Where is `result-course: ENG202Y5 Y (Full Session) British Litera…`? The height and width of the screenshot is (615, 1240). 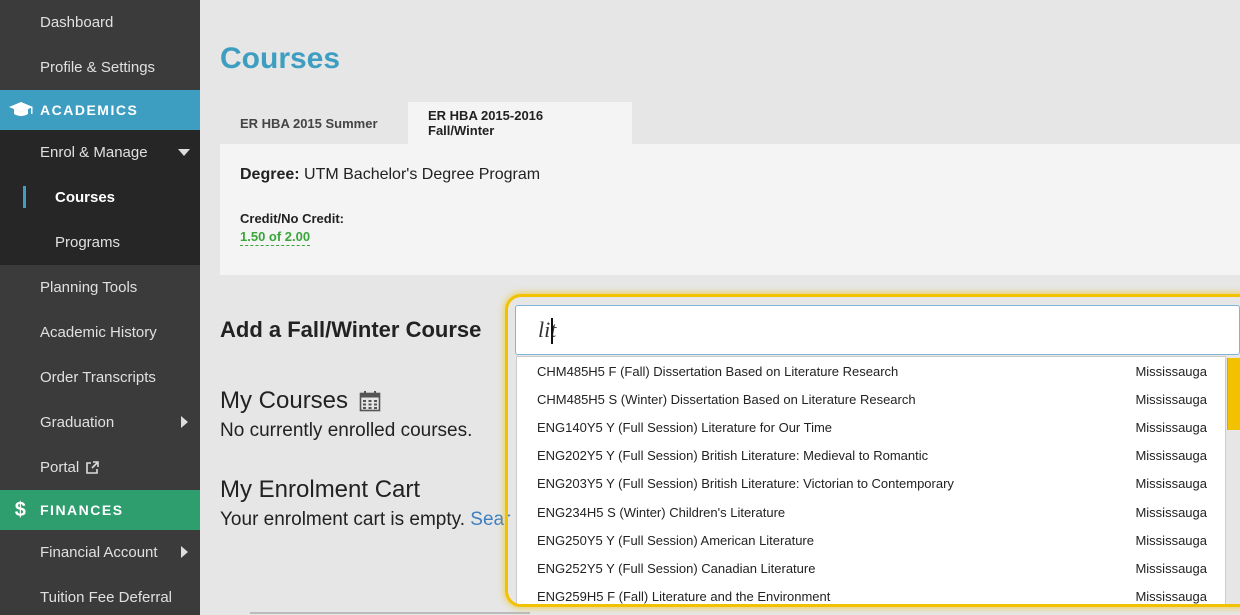
result-course: ENG202Y5 Y (Full Session) British Litera… is located at coordinates (733, 455).